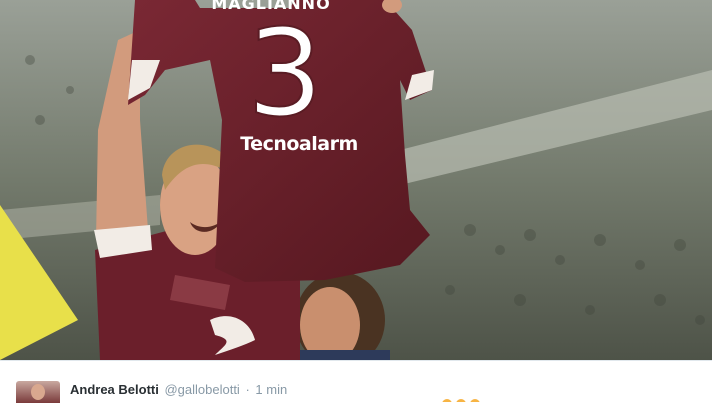  Describe the element at coordinates (330, 323) in the screenshot. I see `teammate-face` at that location.